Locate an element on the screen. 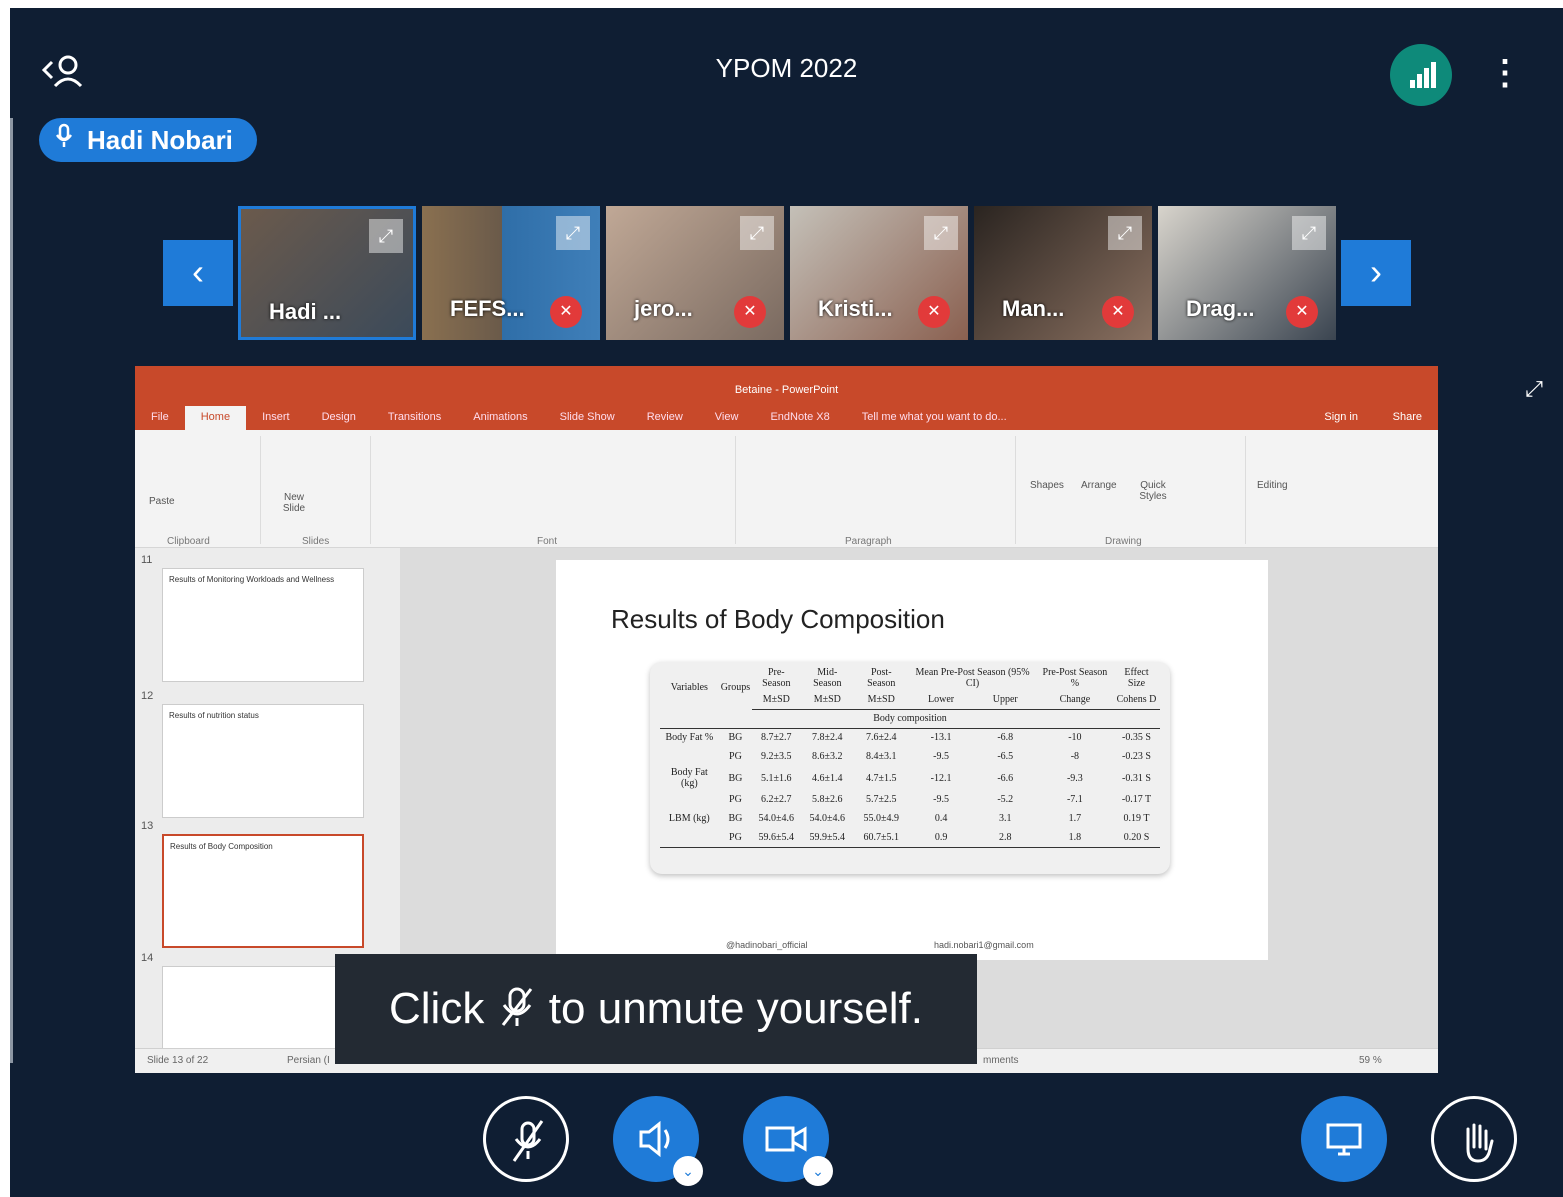  active-speaker-badge: Hadi Nobari is located at coordinates (148, 140).